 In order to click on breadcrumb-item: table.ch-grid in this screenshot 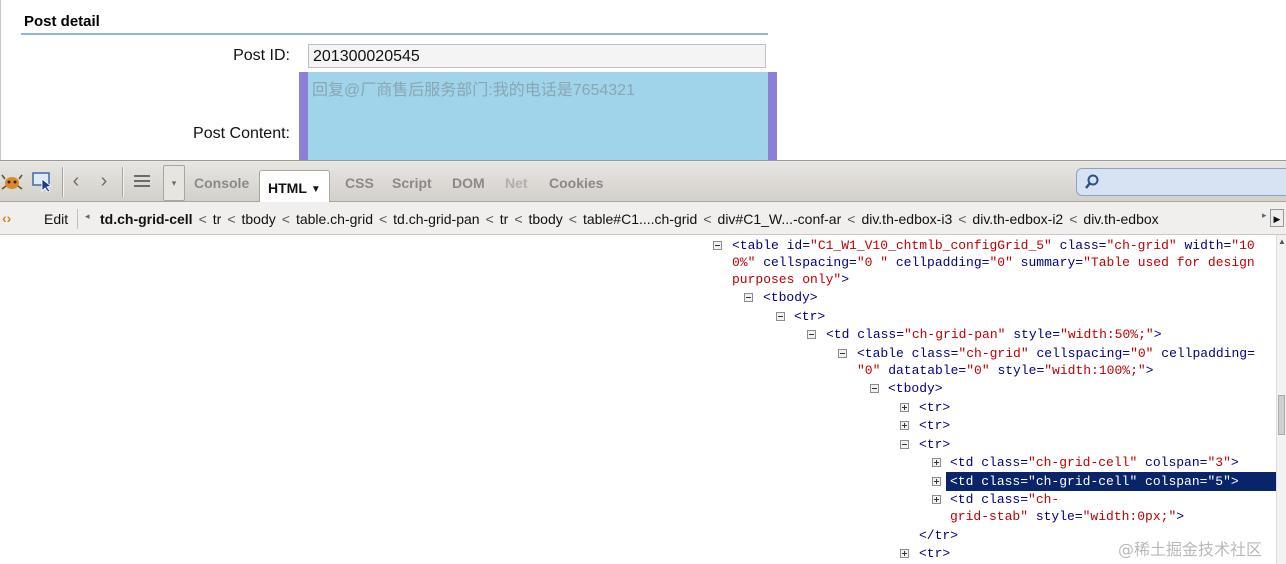, I will do `click(334, 219)`.